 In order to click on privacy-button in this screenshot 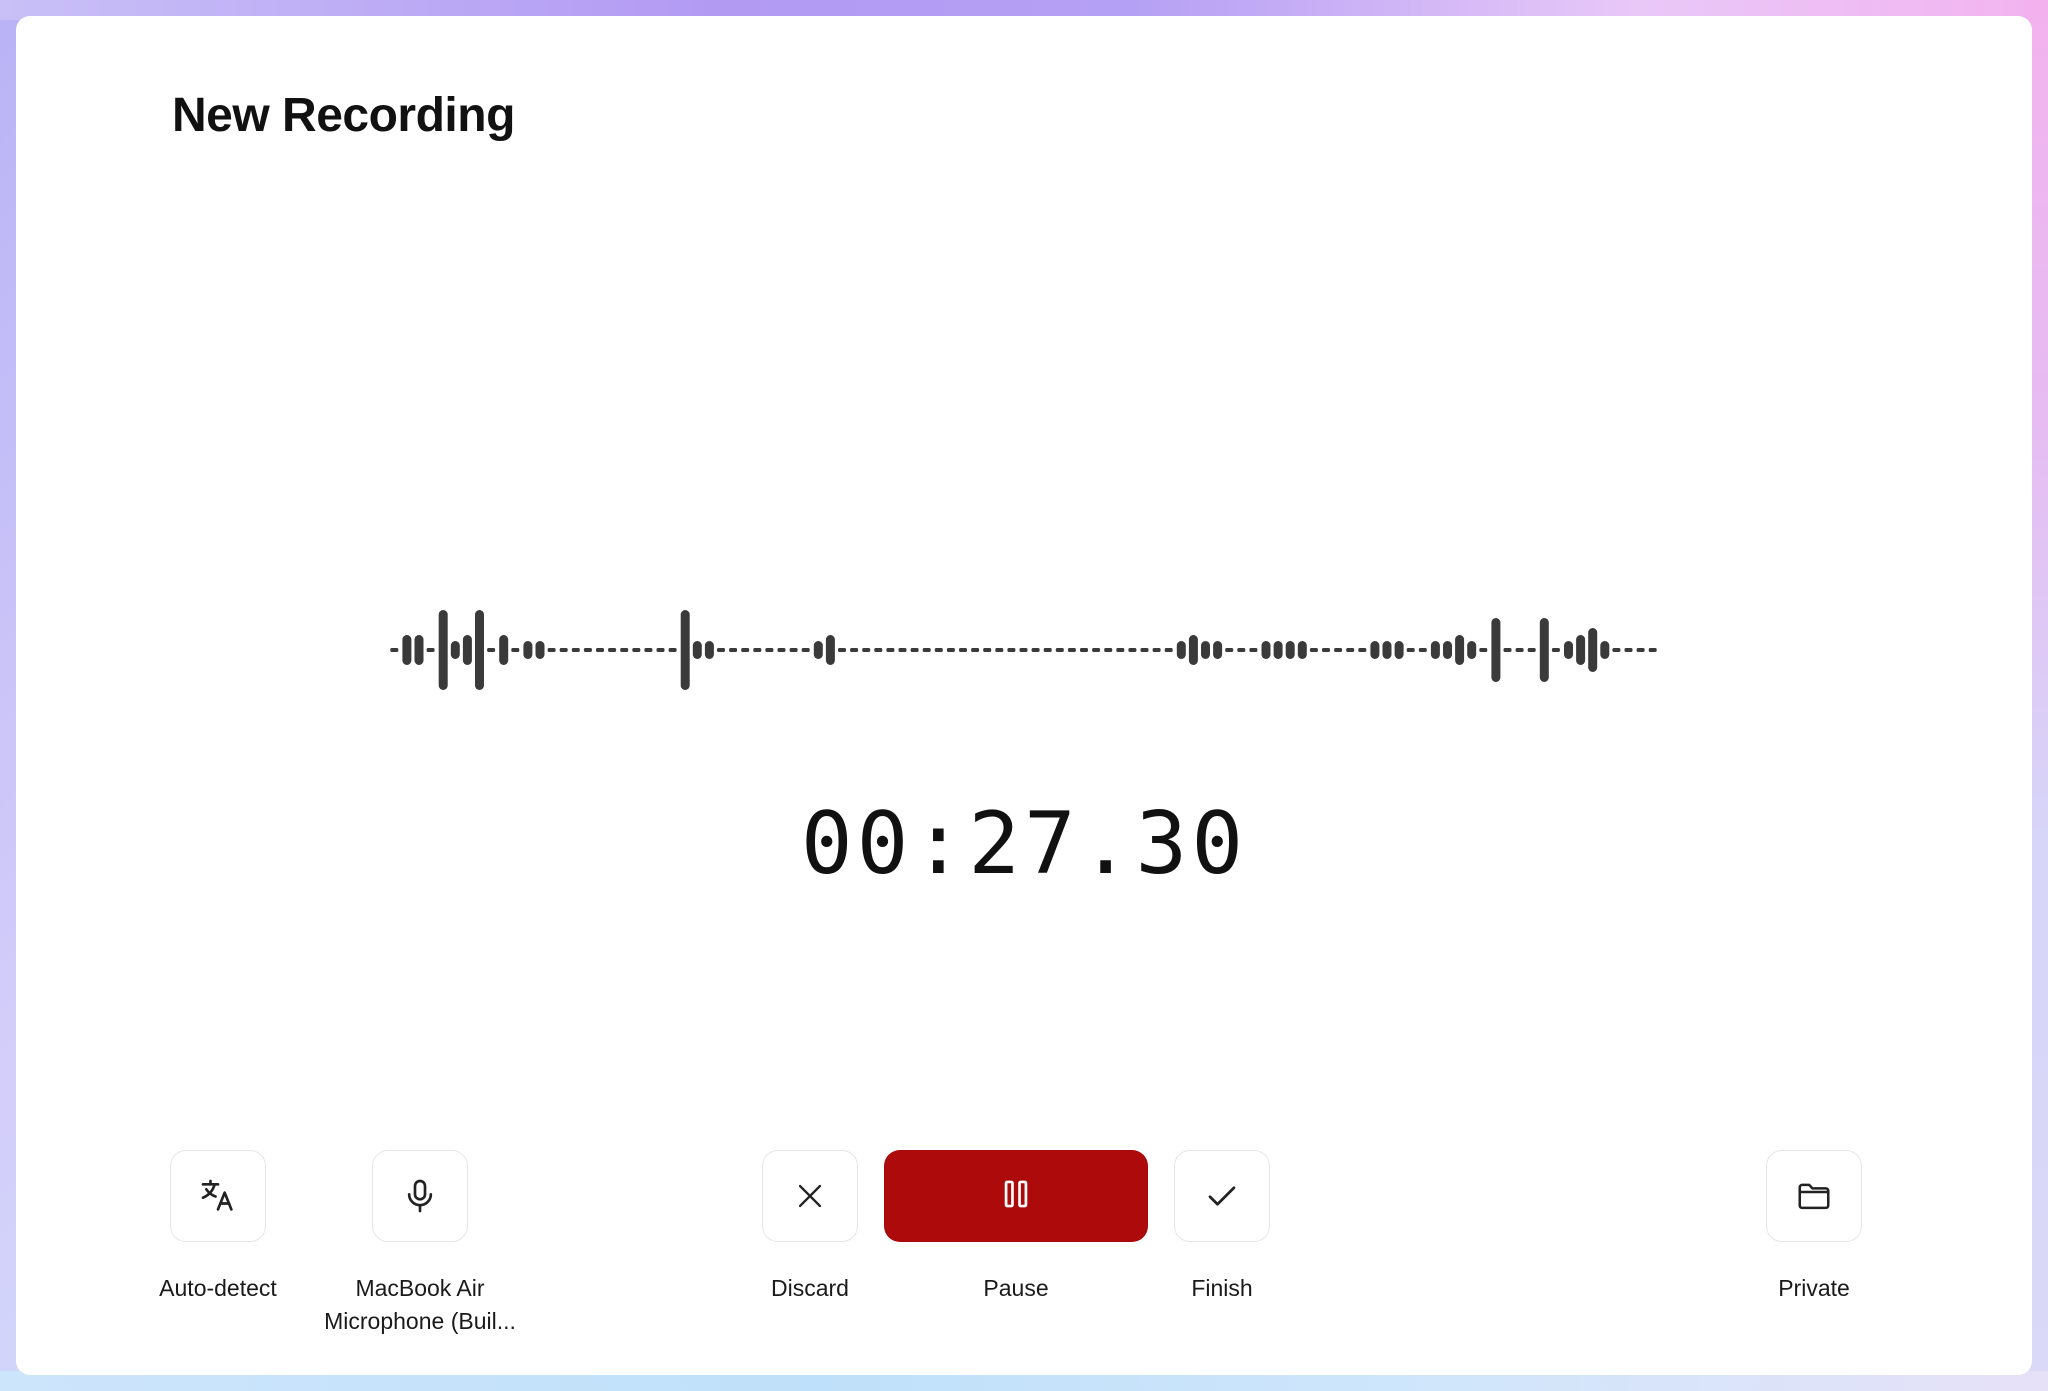, I will do `click(1814, 1196)`.